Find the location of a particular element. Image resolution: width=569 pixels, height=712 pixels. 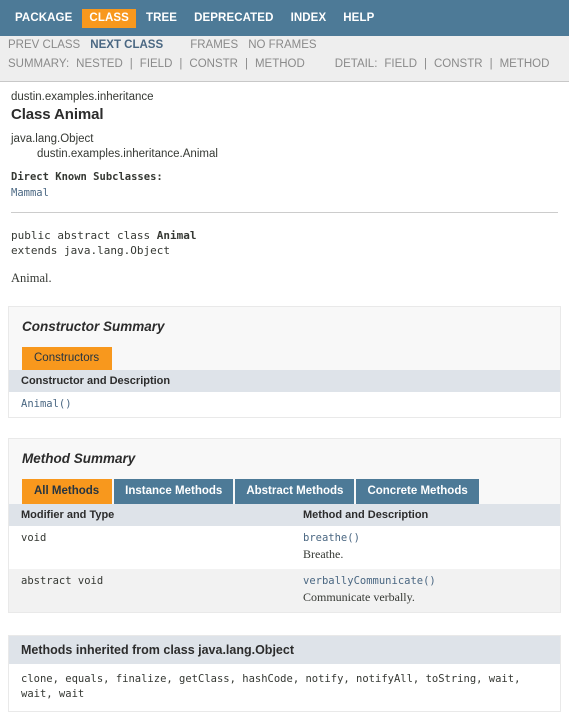

top-nav-link-deprecated: DEPRECATED is located at coordinates (233, 18).